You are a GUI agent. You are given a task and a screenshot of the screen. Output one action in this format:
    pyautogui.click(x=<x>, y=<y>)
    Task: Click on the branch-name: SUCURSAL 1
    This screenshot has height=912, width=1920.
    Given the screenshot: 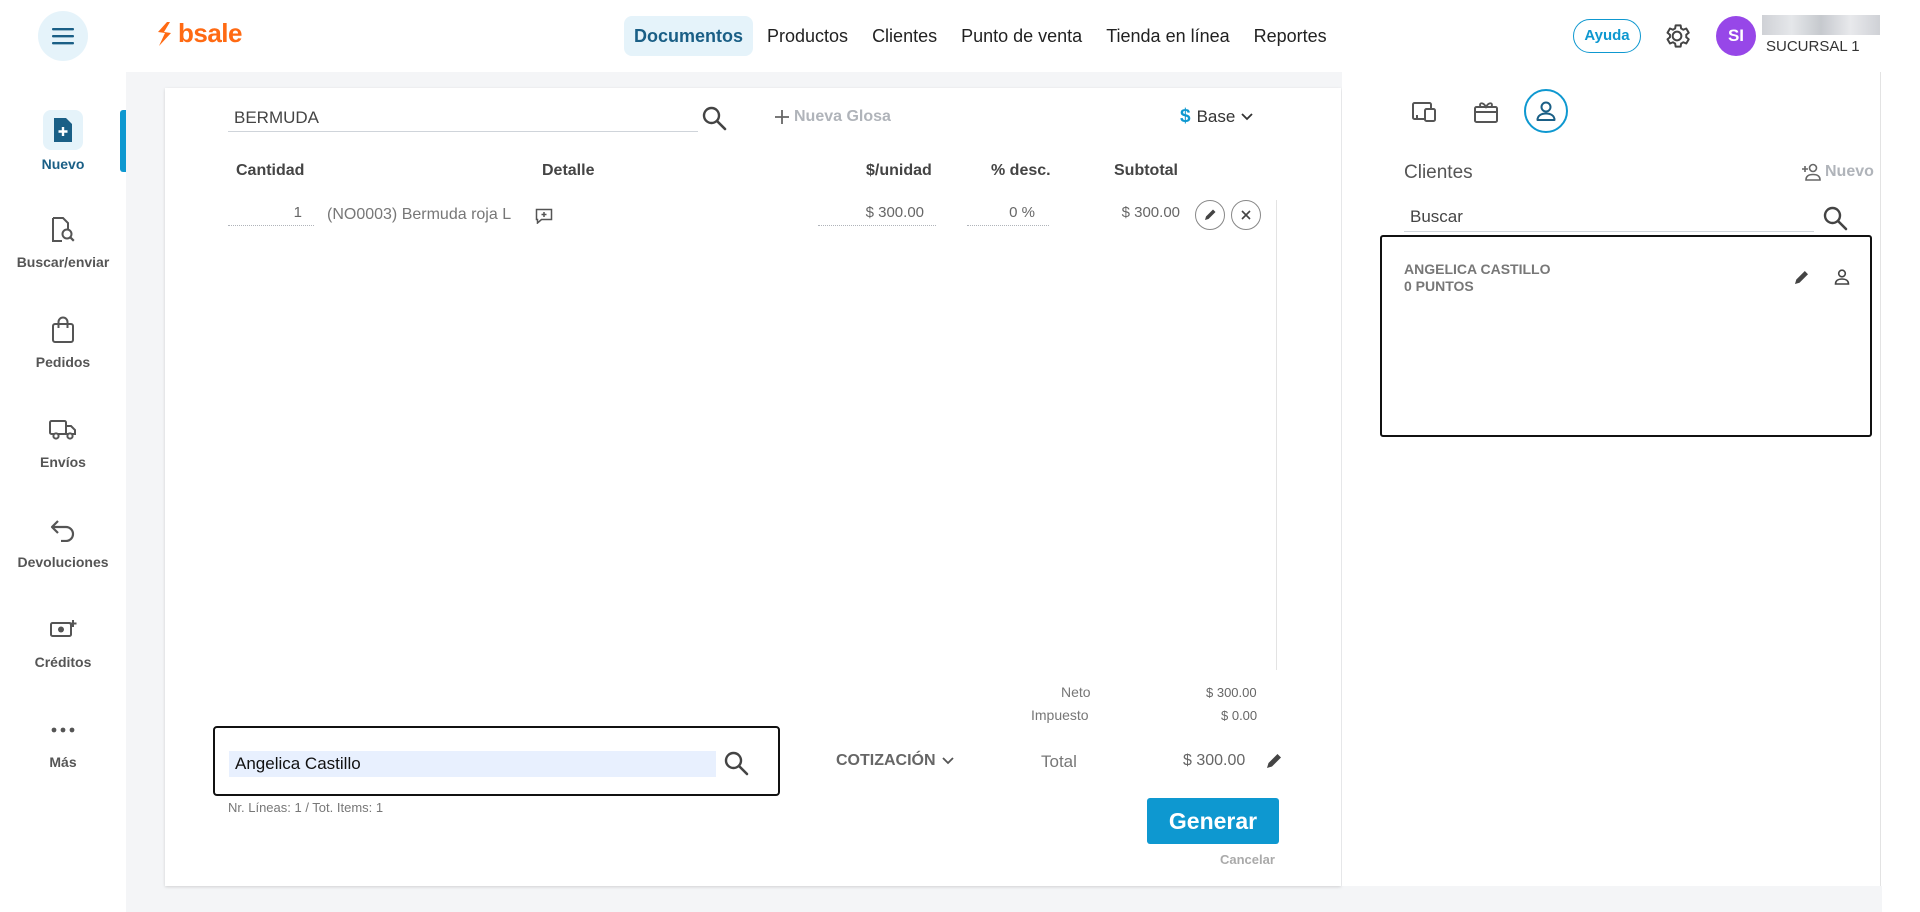 What is the action you would take?
    pyautogui.click(x=1813, y=46)
    